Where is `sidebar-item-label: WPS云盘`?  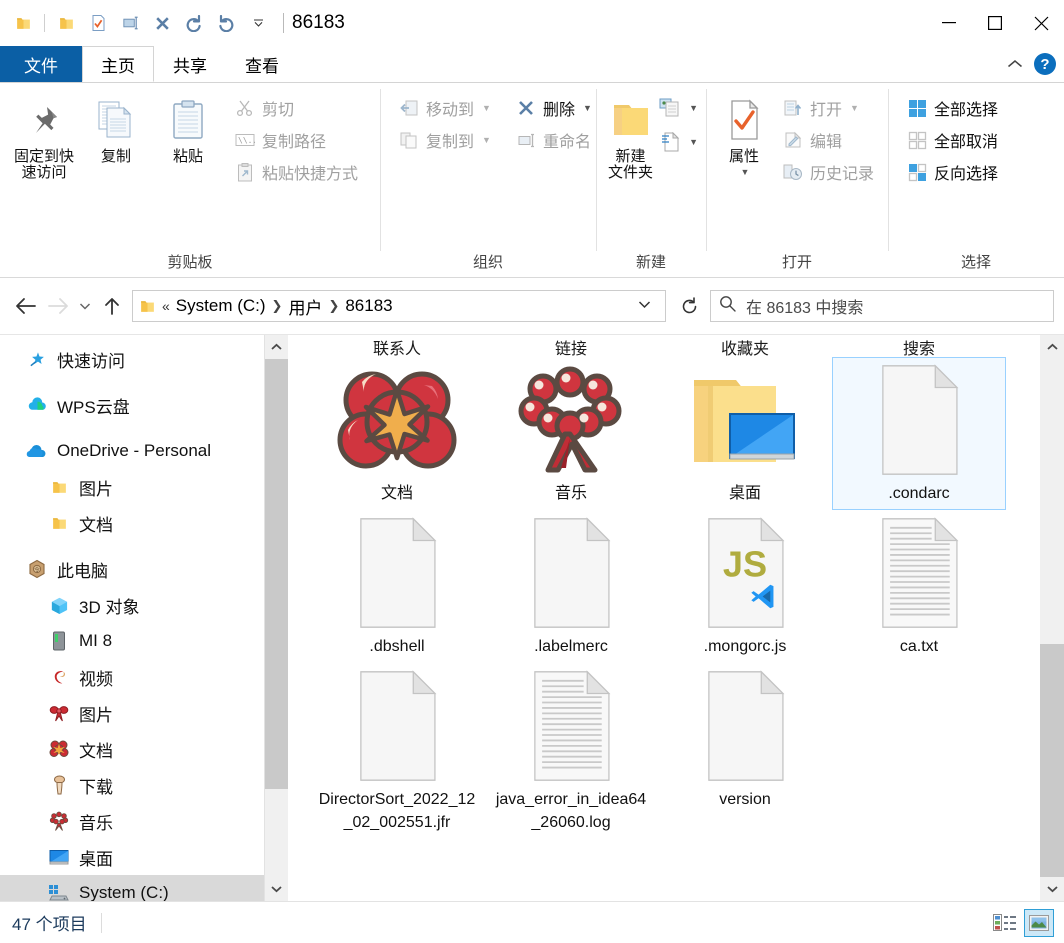
sidebar-item-label: WPS云盘 is located at coordinates (93, 407).